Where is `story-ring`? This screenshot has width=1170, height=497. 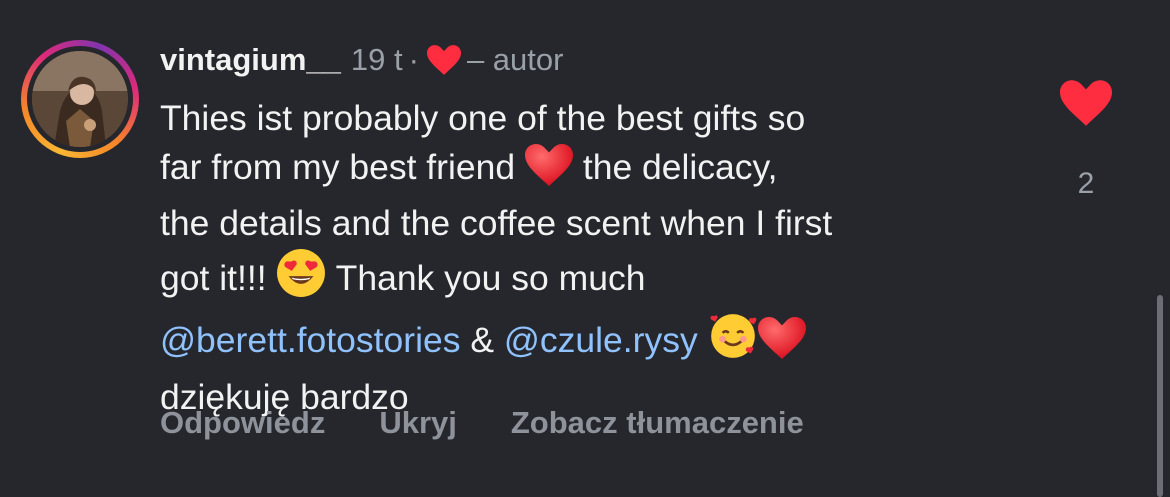 story-ring is located at coordinates (80, 99).